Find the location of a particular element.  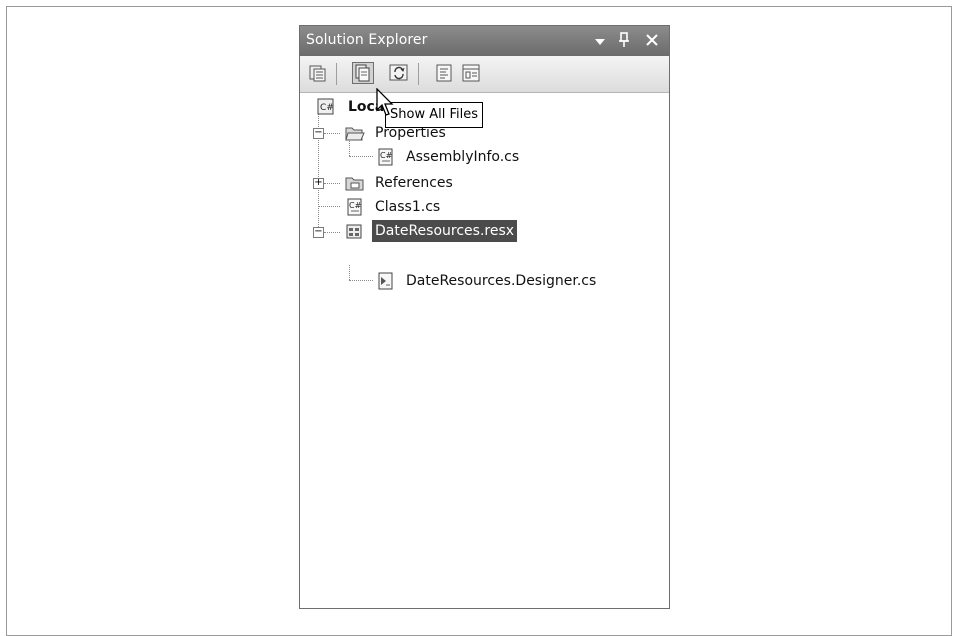

csharp-project-icon: C# is located at coordinates (325, 106).